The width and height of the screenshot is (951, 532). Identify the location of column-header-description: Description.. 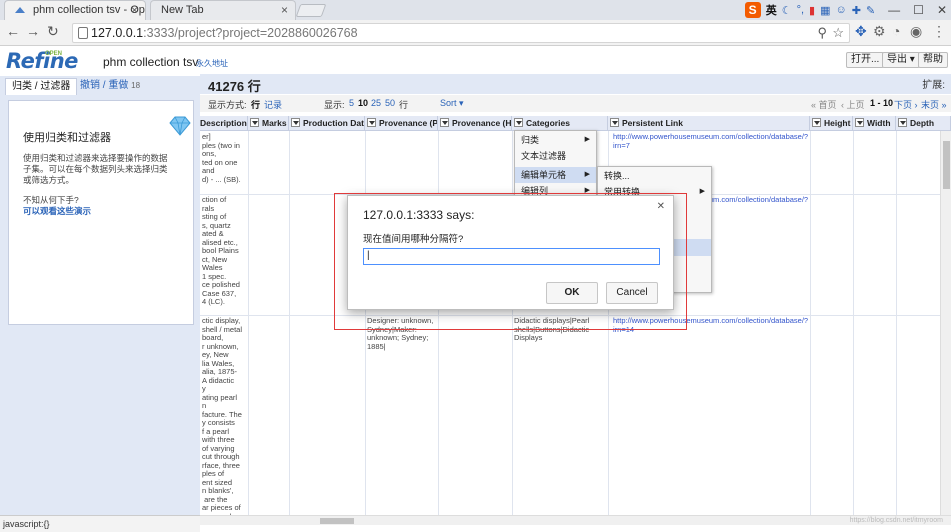
(224, 123).